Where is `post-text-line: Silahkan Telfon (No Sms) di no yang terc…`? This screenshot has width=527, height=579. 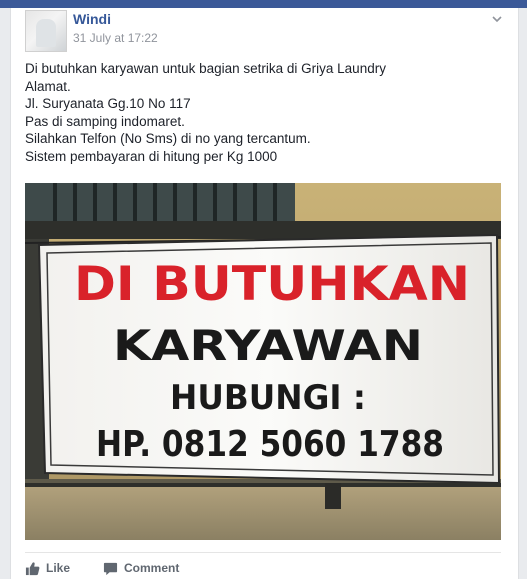 post-text-line: Silahkan Telfon (No Sms) di no yang terc… is located at coordinates (168, 138).